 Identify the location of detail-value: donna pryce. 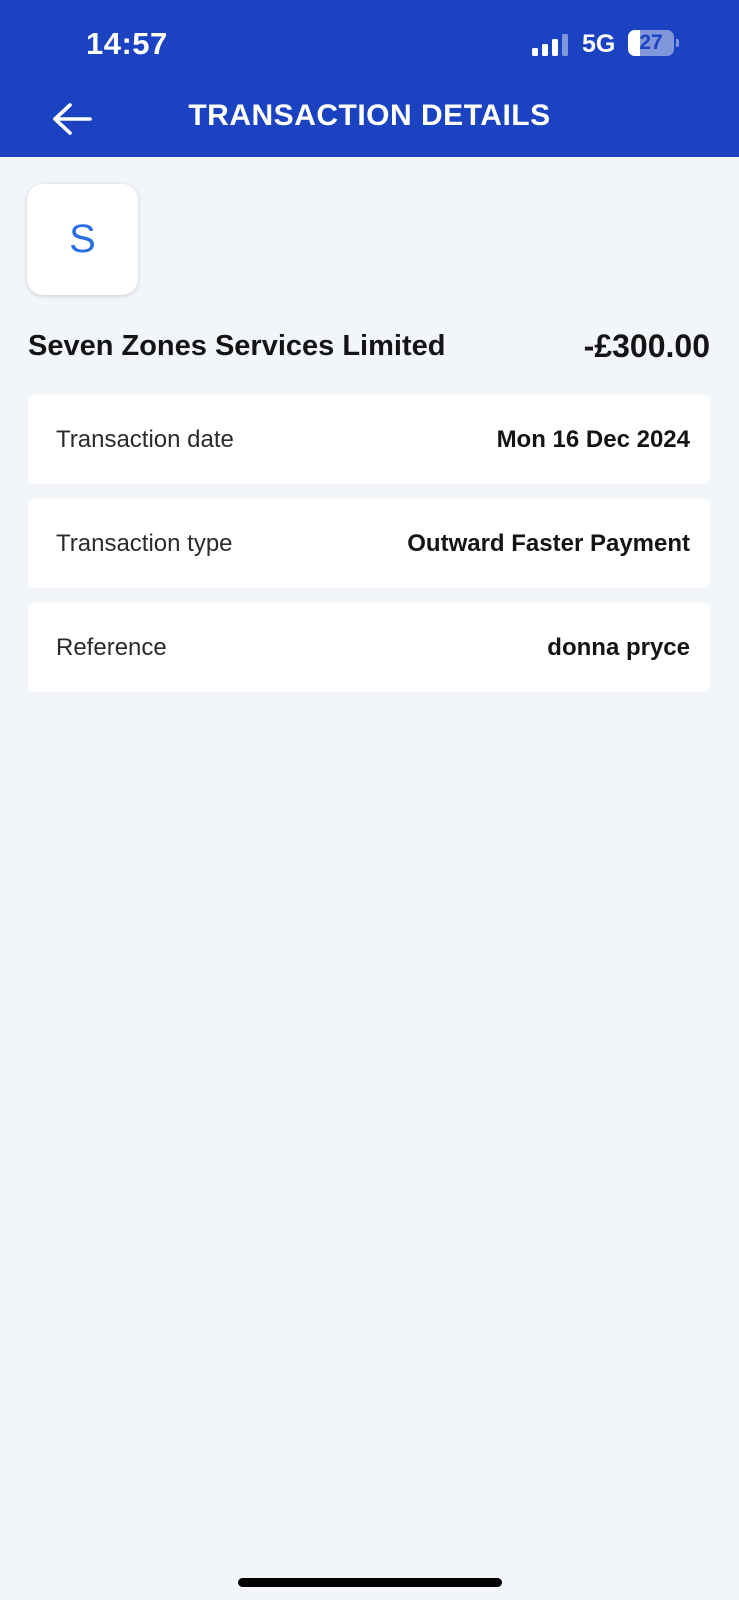
(618, 647).